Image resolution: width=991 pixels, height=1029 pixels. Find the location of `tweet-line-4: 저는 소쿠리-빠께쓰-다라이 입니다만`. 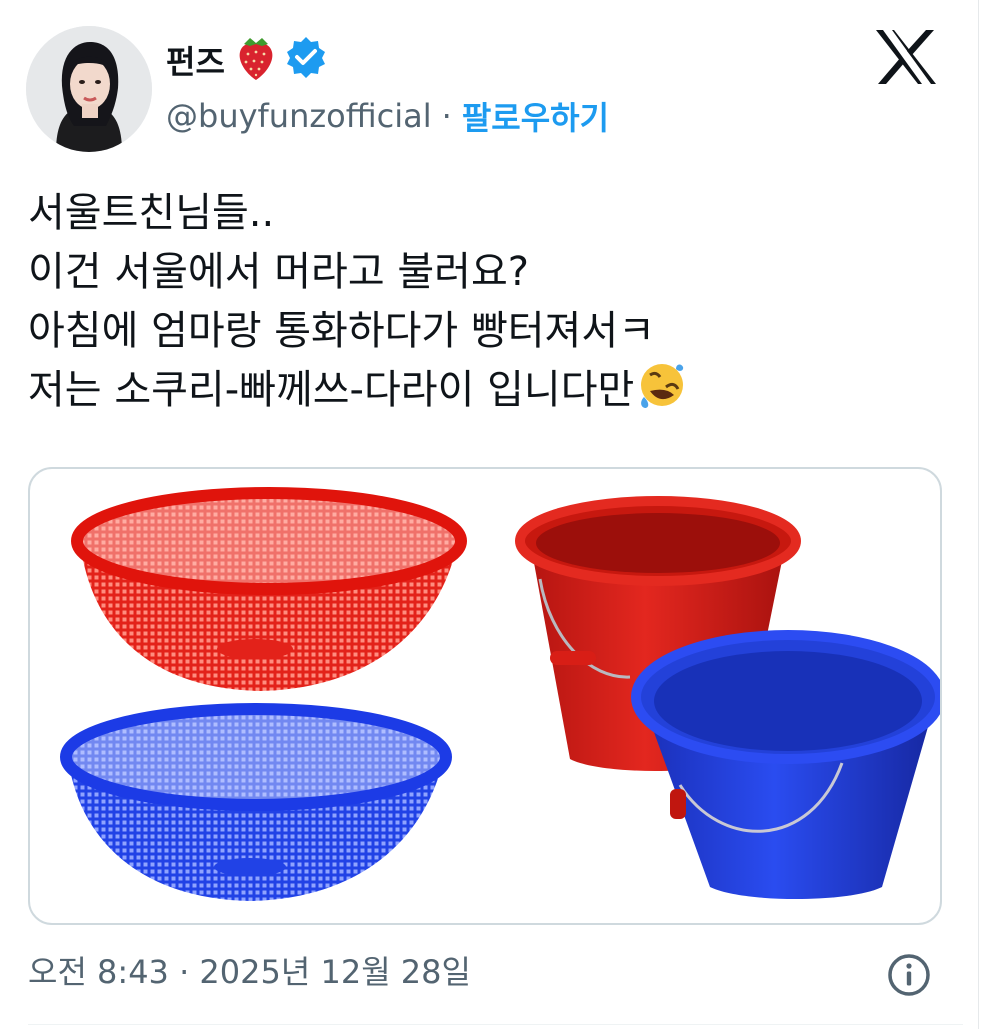

tweet-line-4: 저는 소쿠리-빠께쓰-다라이 입니다만 is located at coordinates (331, 390).